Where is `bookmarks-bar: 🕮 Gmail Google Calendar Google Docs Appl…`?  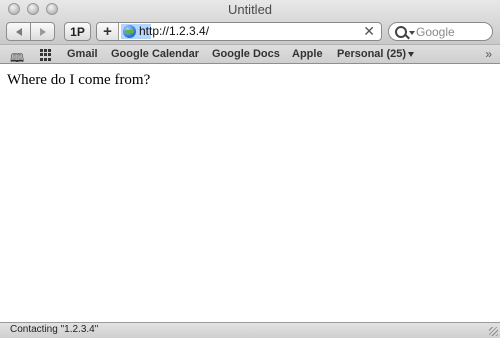
bookmarks-bar: 🕮 Gmail Google Calendar Google Docs Appl… is located at coordinates (250, 54).